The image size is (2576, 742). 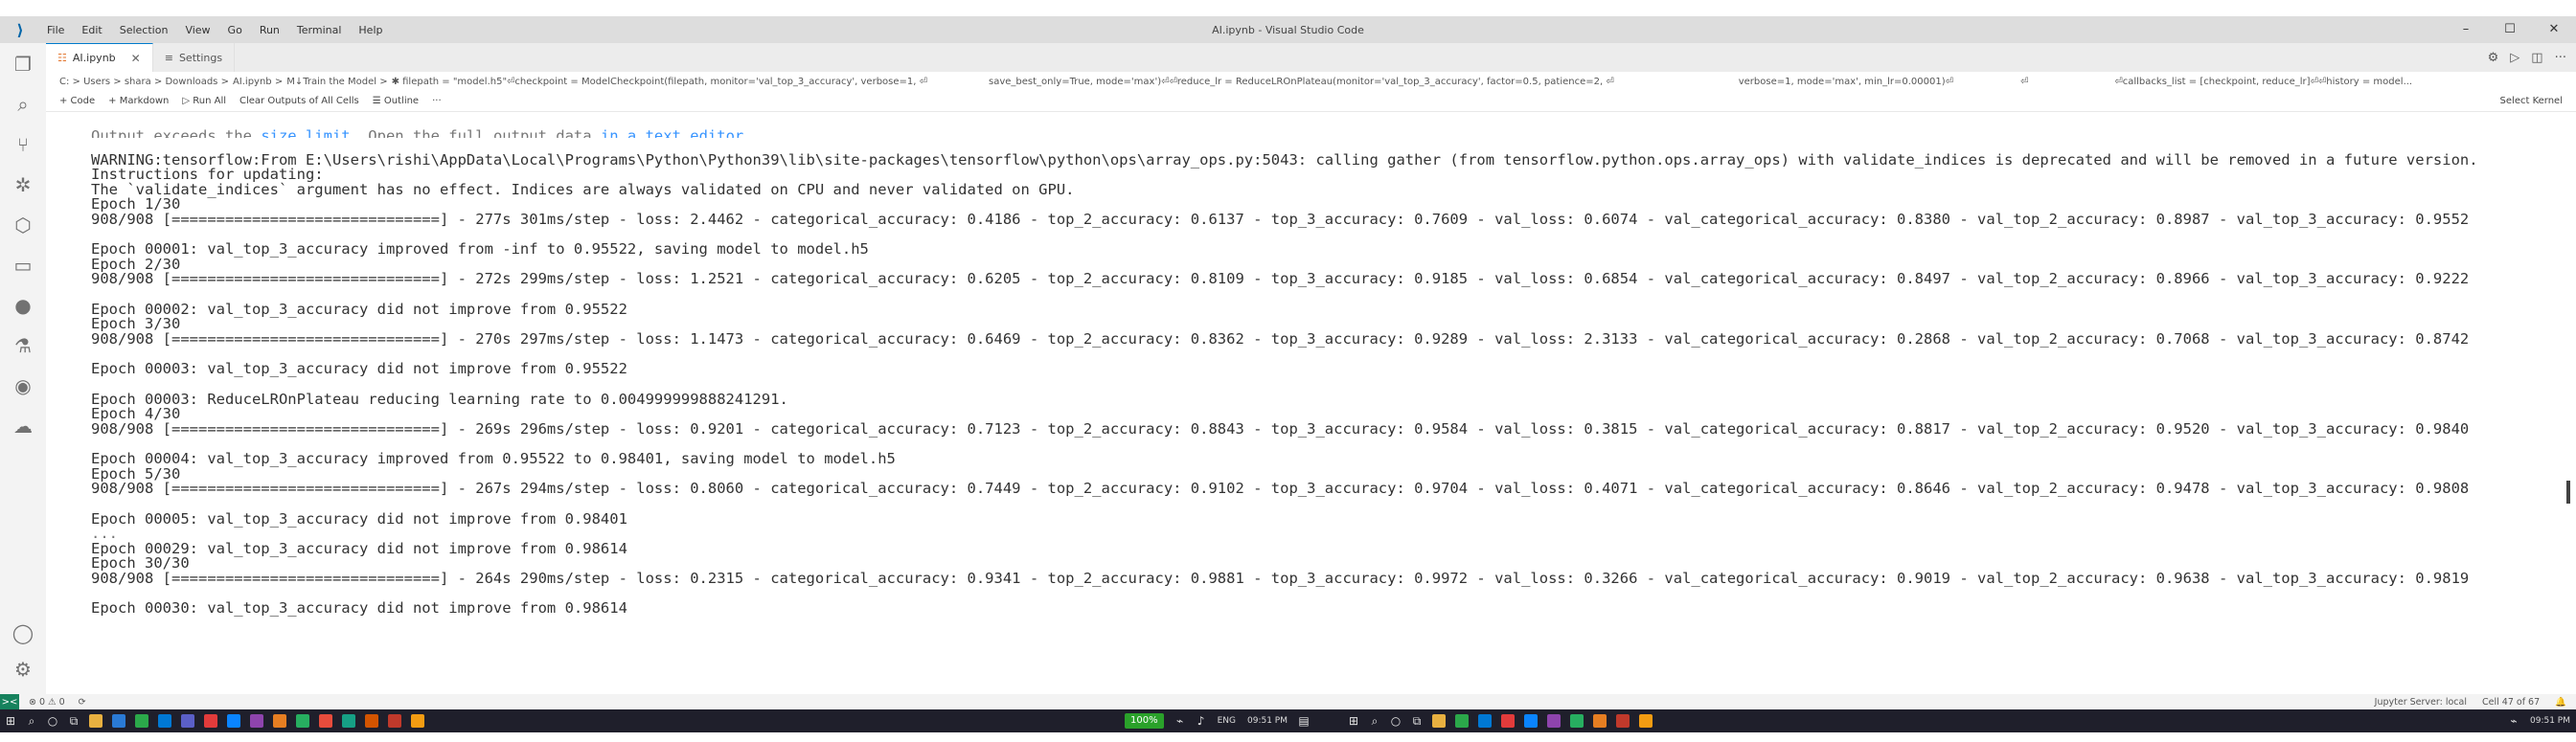 I want to click on breadcrumb-section: M↓Train the Model >, so click(x=336, y=82).